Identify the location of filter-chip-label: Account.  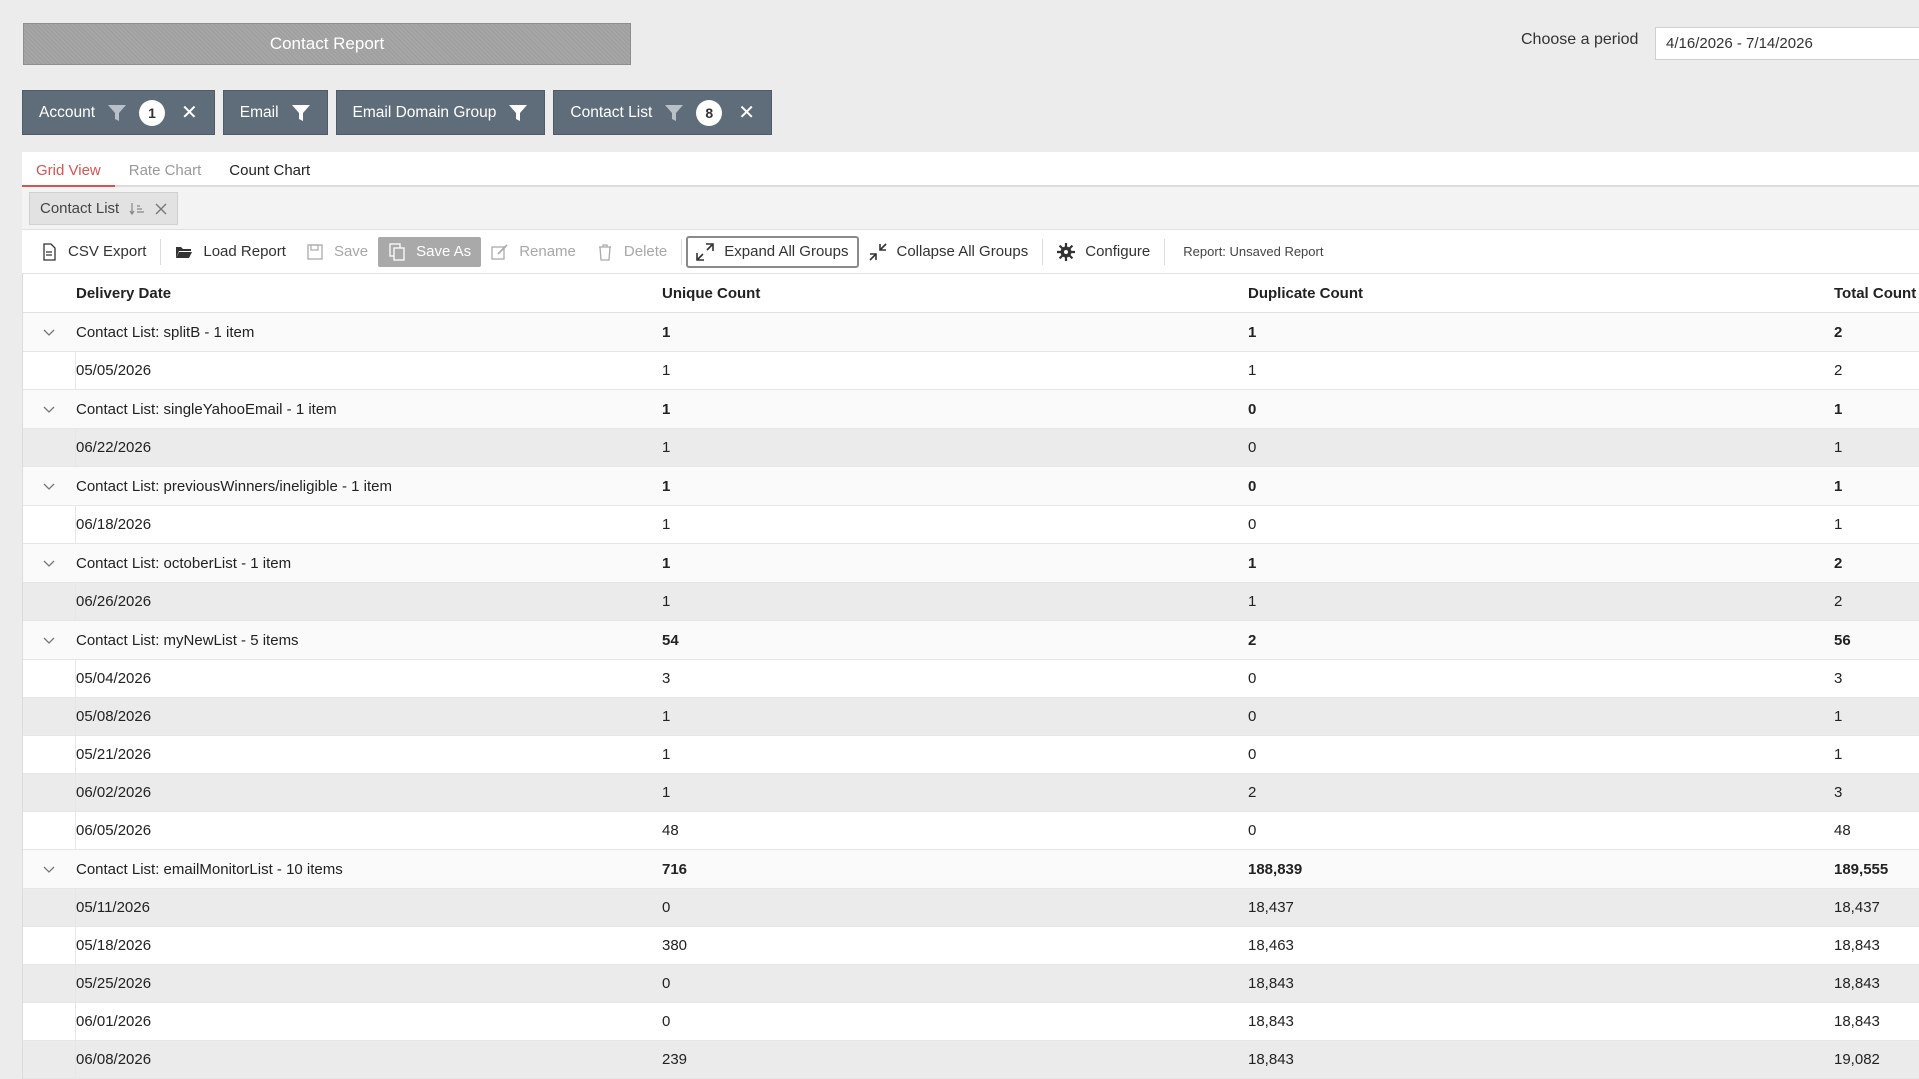
(67, 112).